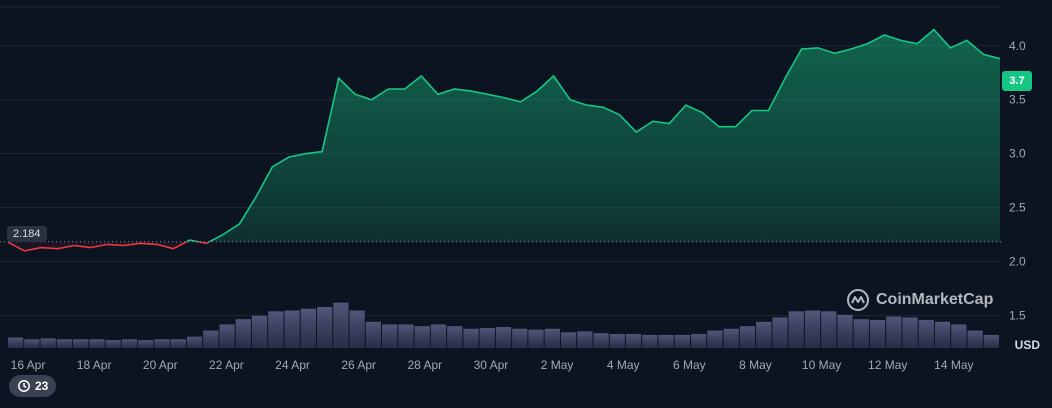  Describe the element at coordinates (1027, 345) in the screenshot. I see `currency-unit-label: USD` at that location.